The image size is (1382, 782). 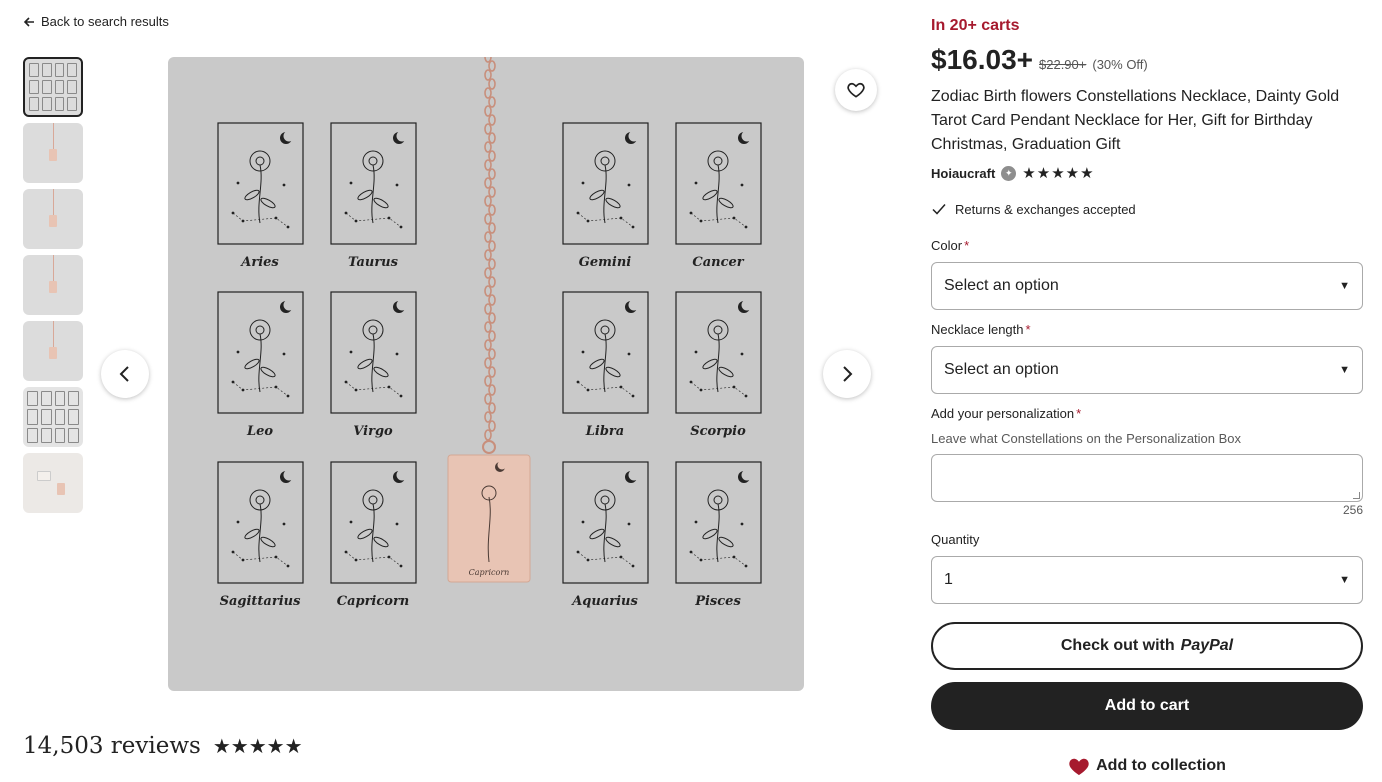 What do you see at coordinates (1063, 64) in the screenshot?
I see `original-price: $22.90+` at bounding box center [1063, 64].